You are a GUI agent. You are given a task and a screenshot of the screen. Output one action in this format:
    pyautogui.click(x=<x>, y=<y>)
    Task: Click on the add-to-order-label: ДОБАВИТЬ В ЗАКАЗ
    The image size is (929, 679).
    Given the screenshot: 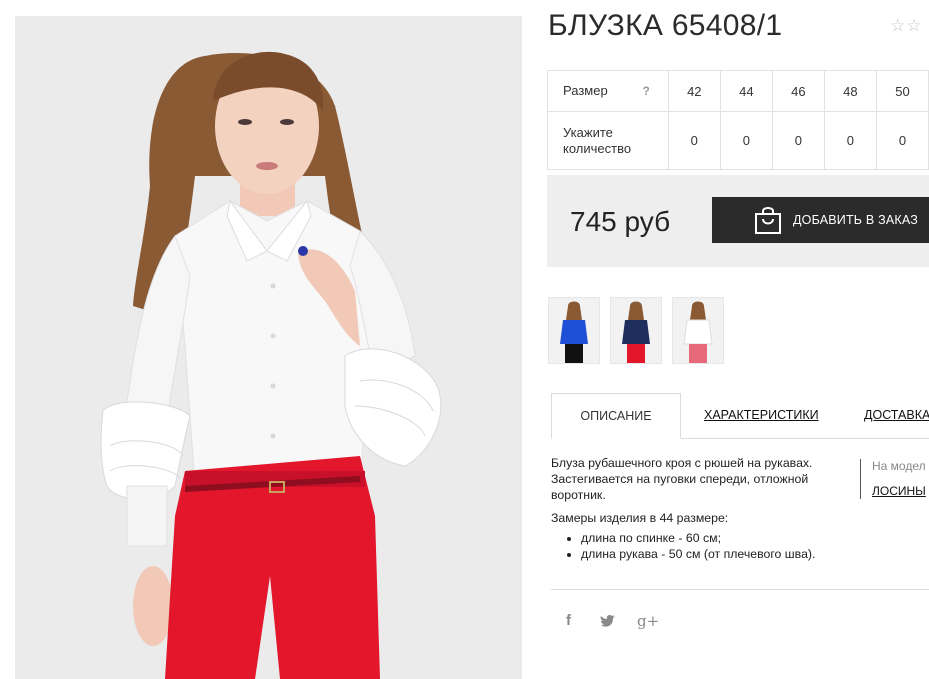 What is the action you would take?
    pyautogui.click(x=856, y=220)
    